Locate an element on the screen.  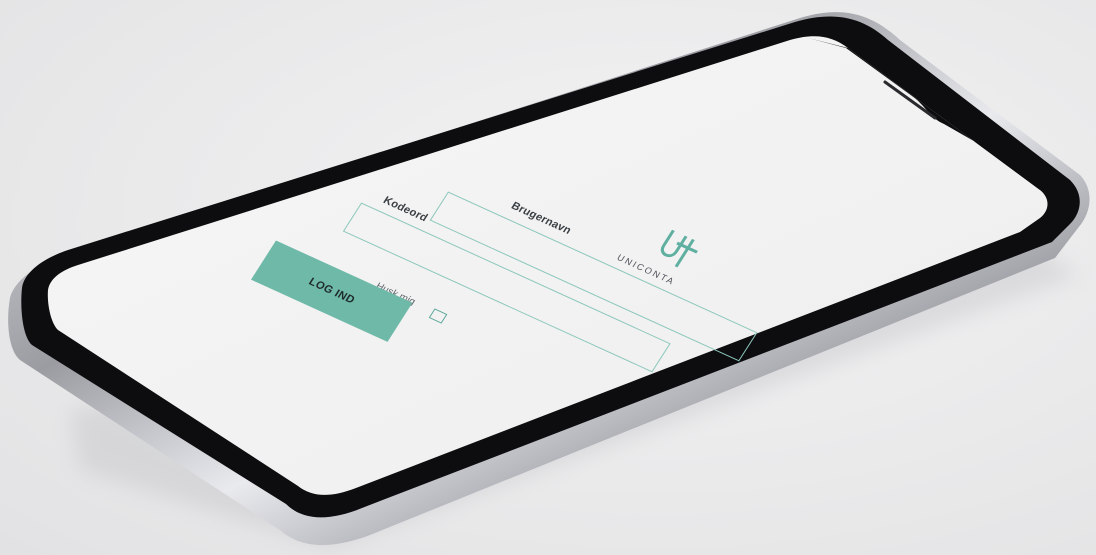
login-button-label: LOG IND is located at coordinates (332, 291).